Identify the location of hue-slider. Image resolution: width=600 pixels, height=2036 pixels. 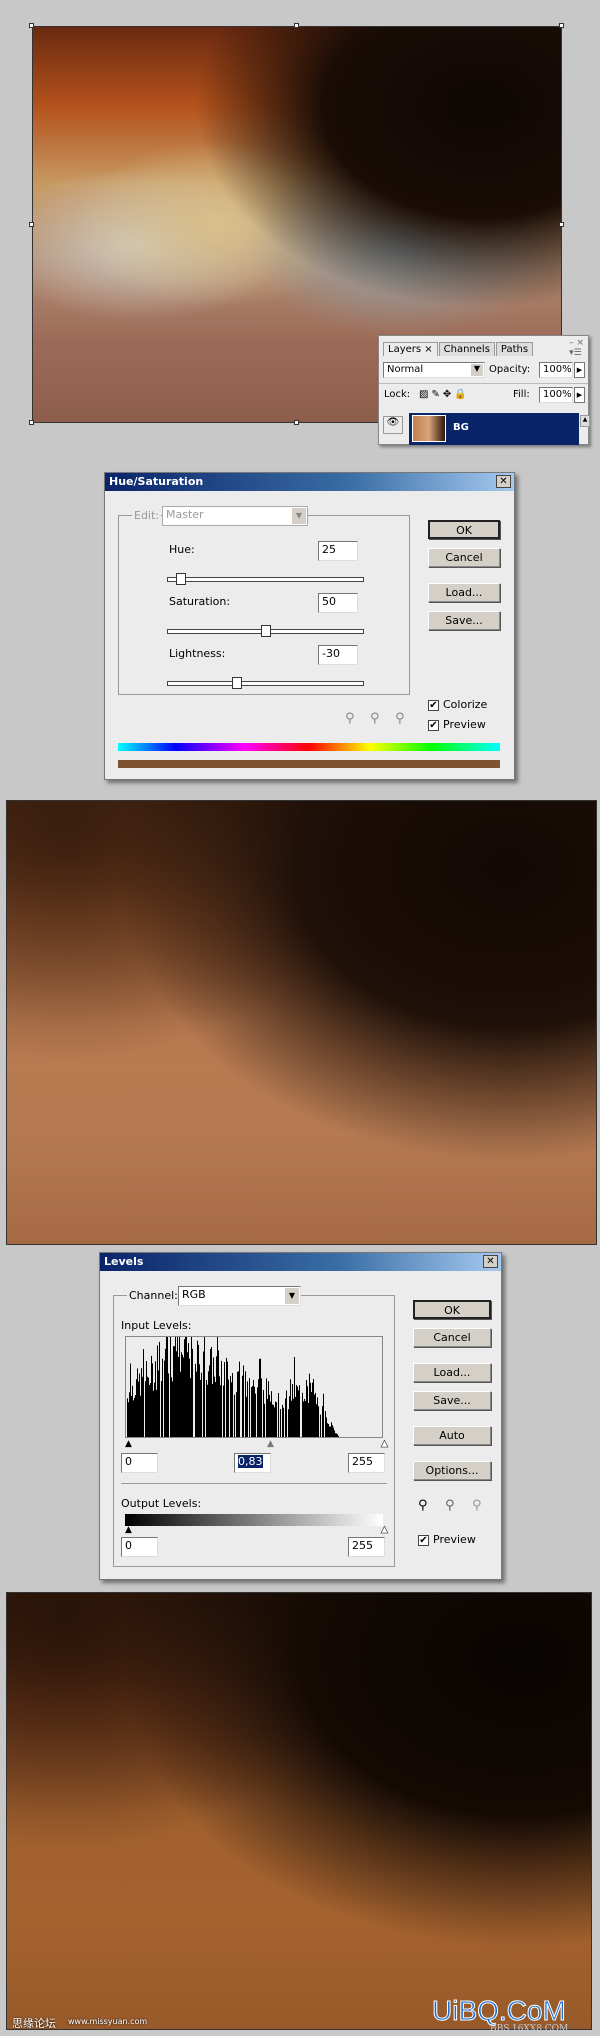
(265, 579).